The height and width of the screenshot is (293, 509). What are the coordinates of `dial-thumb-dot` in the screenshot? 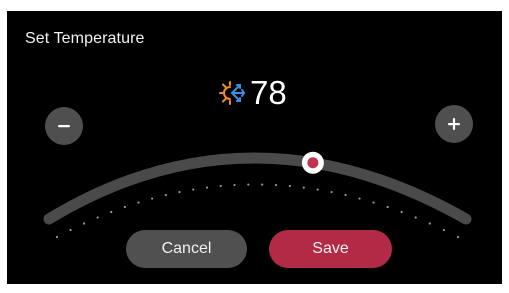 It's located at (313, 163).